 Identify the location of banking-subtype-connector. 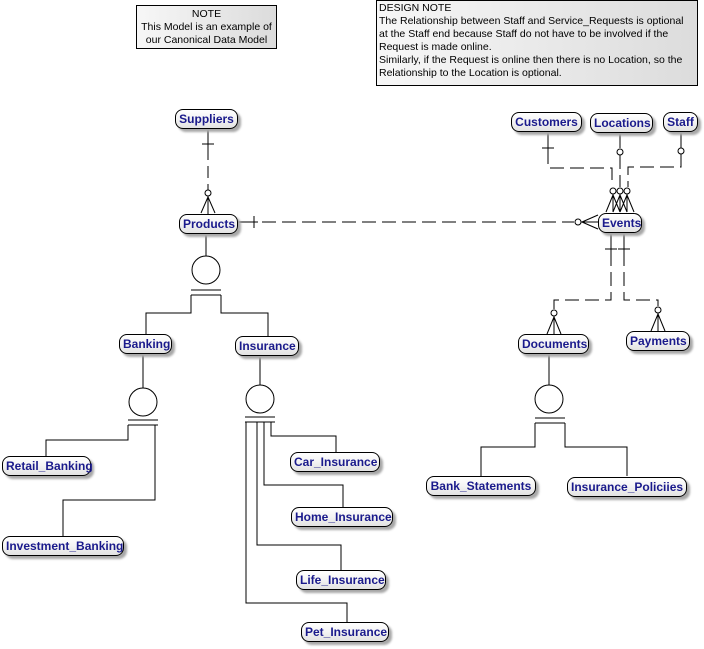
(101, 445).